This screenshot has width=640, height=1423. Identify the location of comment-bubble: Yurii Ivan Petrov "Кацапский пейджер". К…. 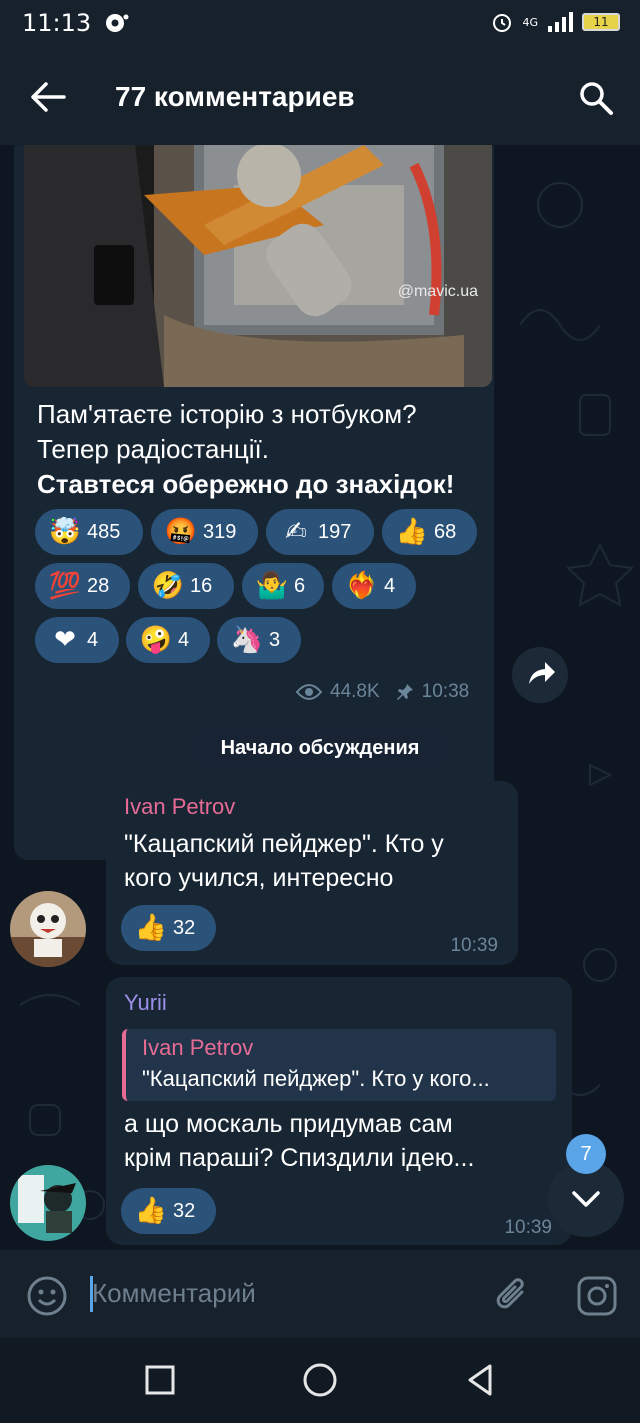
(339, 1111).